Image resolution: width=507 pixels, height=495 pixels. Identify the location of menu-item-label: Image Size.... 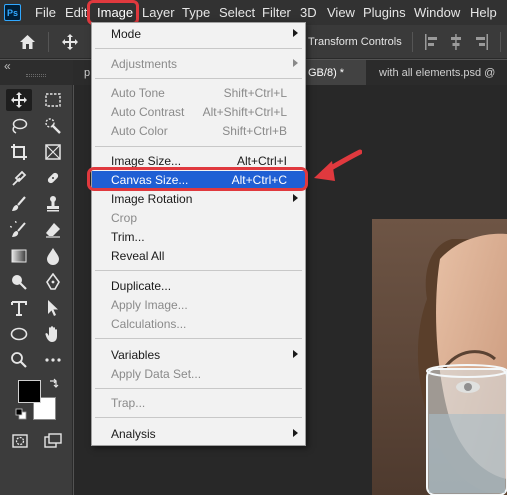
(146, 161).